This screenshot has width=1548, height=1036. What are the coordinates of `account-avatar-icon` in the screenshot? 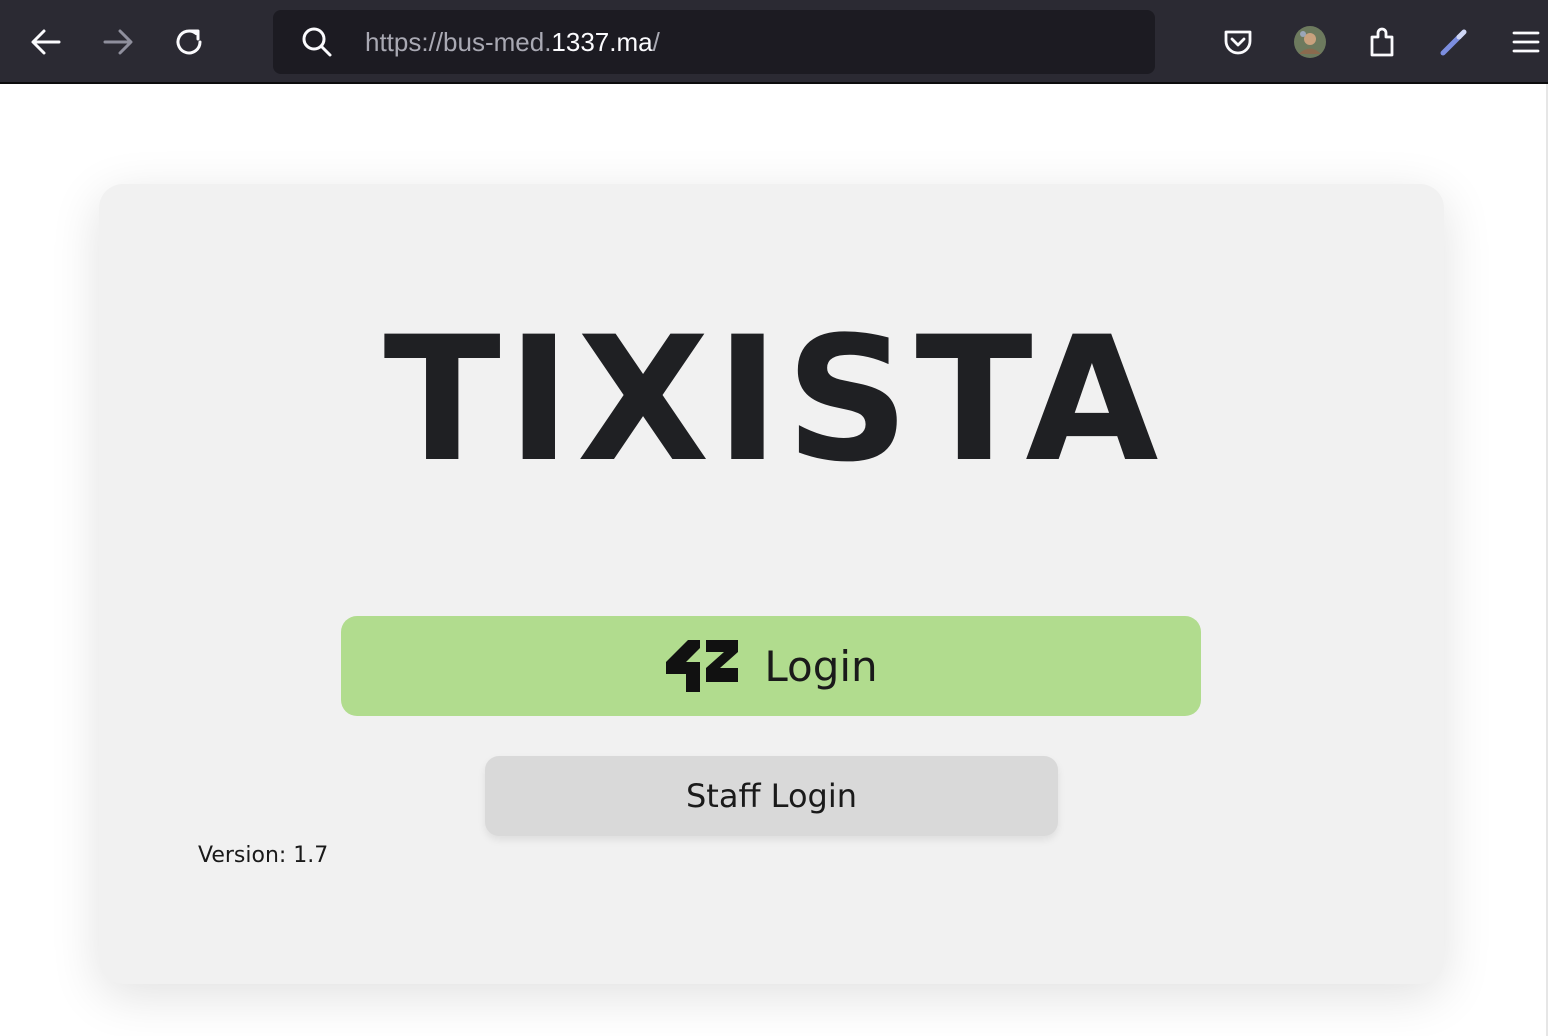 It's located at (1310, 42).